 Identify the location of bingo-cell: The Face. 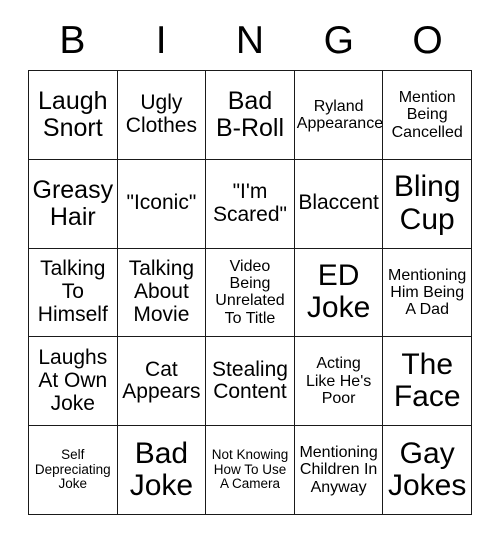
(427, 382).